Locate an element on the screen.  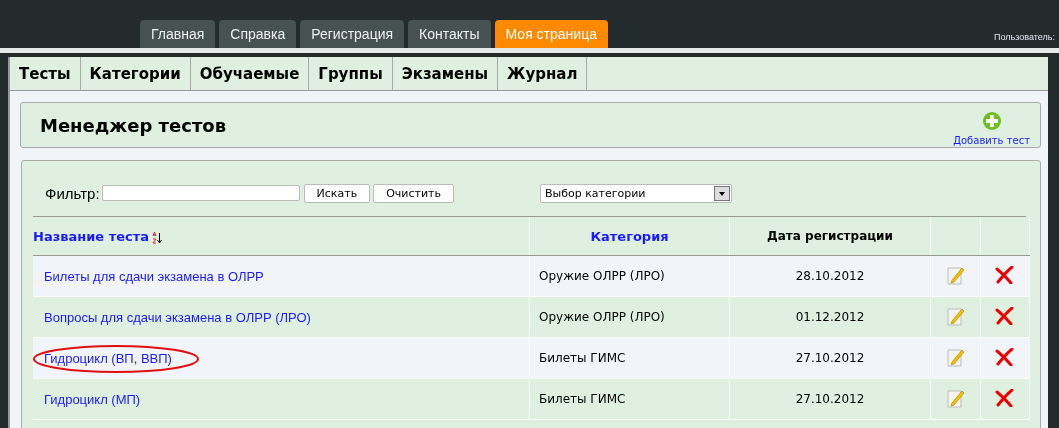
menu-tab: Регистрация is located at coordinates (352, 34).